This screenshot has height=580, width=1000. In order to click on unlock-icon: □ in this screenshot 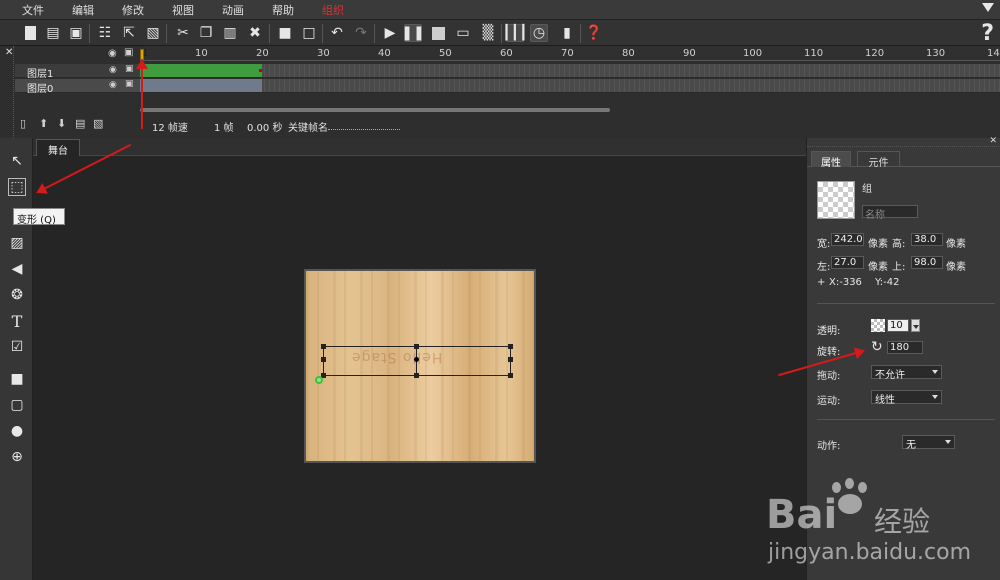, I will do `click(309, 33)`.